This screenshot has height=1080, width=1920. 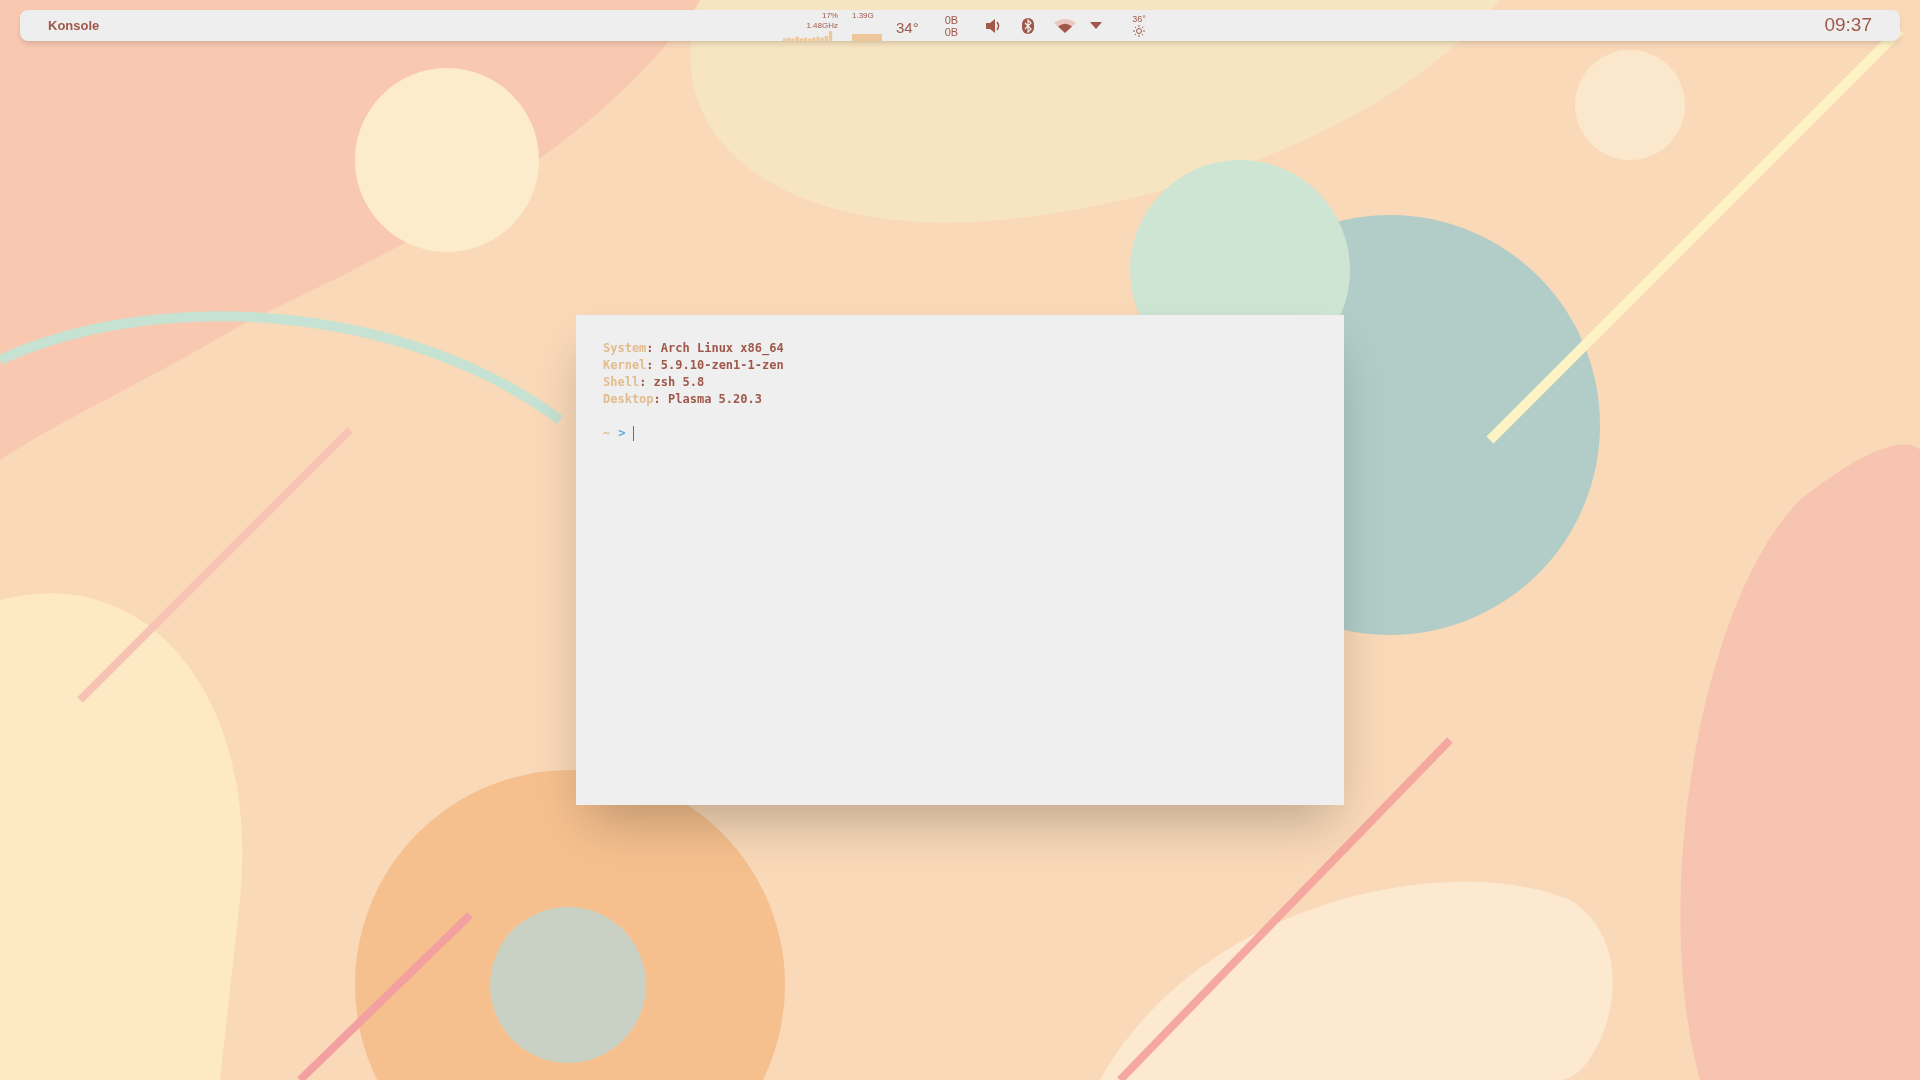 I want to click on app-title: Konsole, so click(x=74, y=25).